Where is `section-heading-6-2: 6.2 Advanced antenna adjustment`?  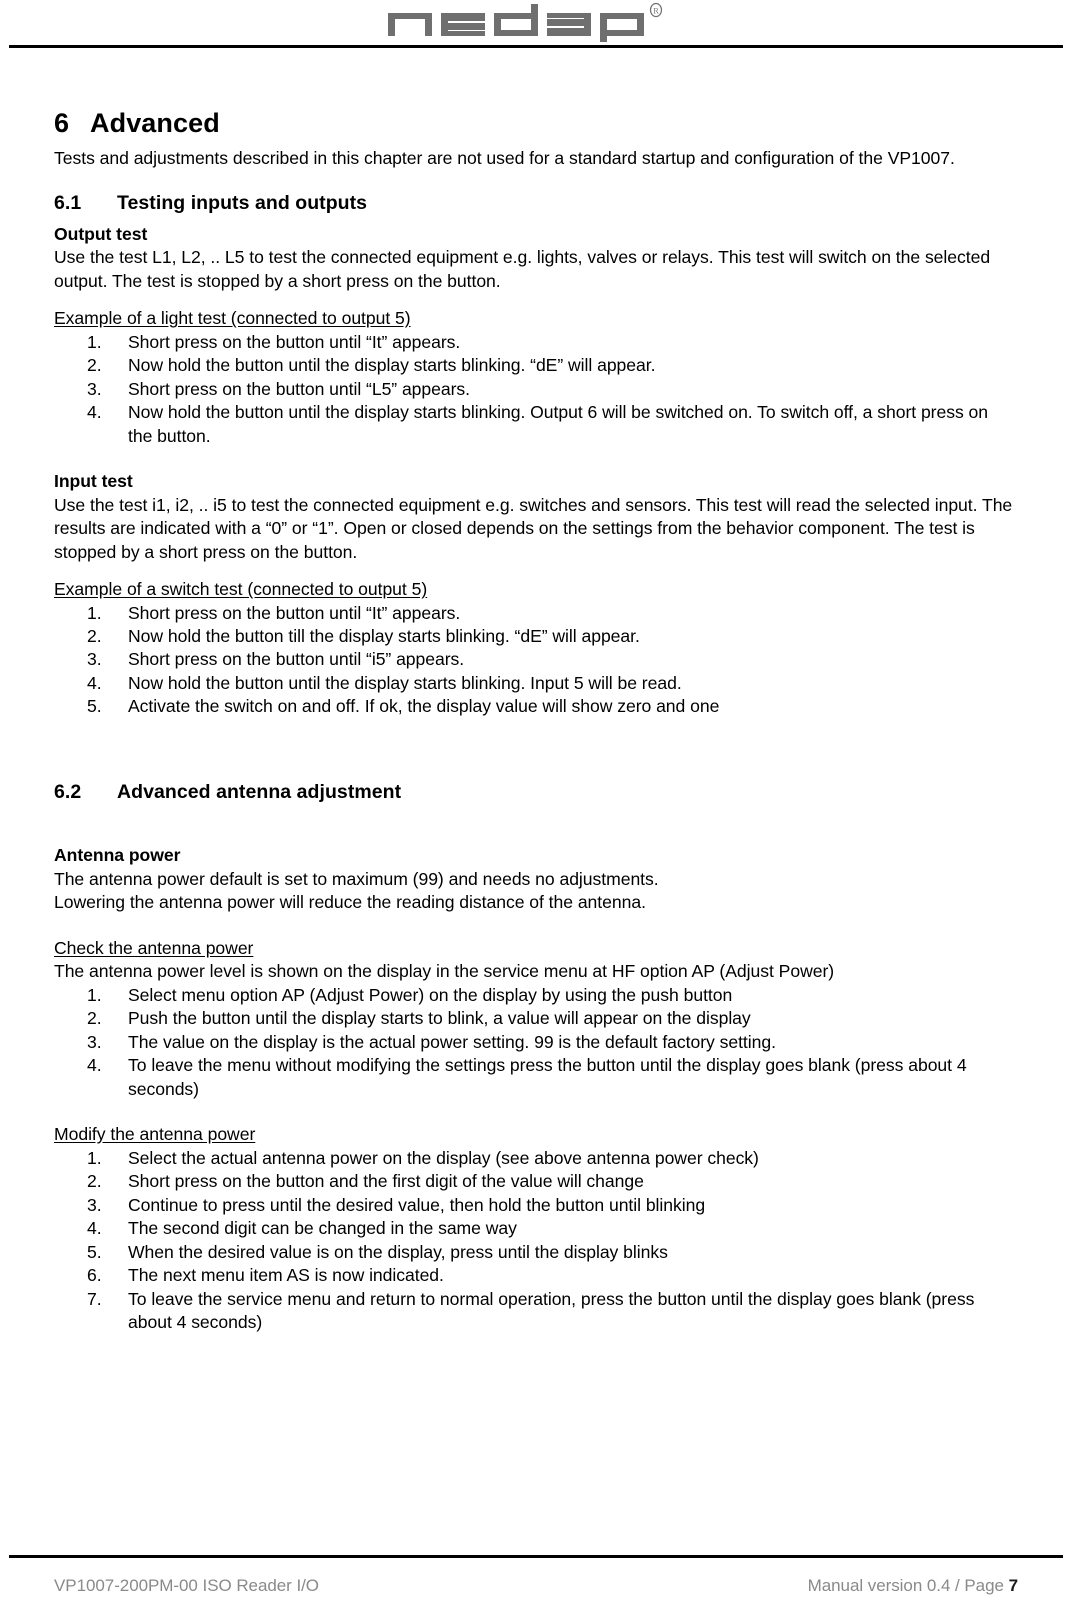 section-heading-6-2: 6.2 Advanced antenna adjustment is located at coordinates (535, 792).